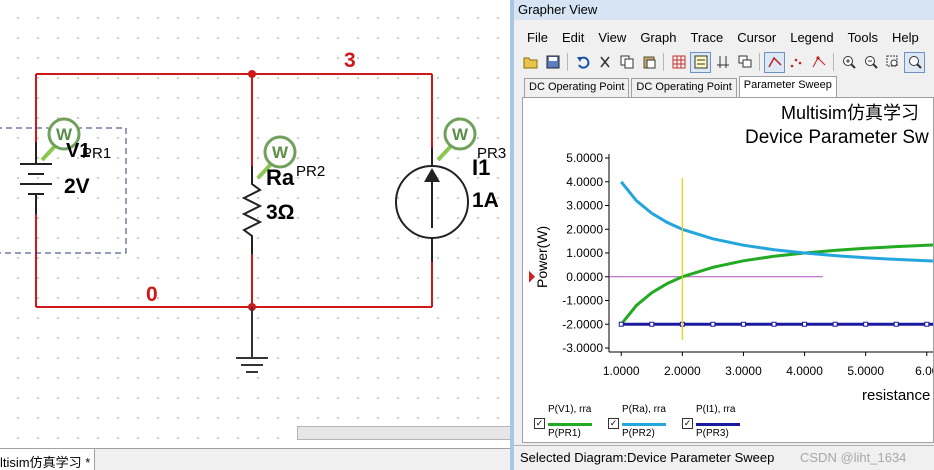 The height and width of the screenshot is (470, 934). What do you see at coordinates (582, 348) in the screenshot?
I see `y-tick-label: -3.0000` at bounding box center [582, 348].